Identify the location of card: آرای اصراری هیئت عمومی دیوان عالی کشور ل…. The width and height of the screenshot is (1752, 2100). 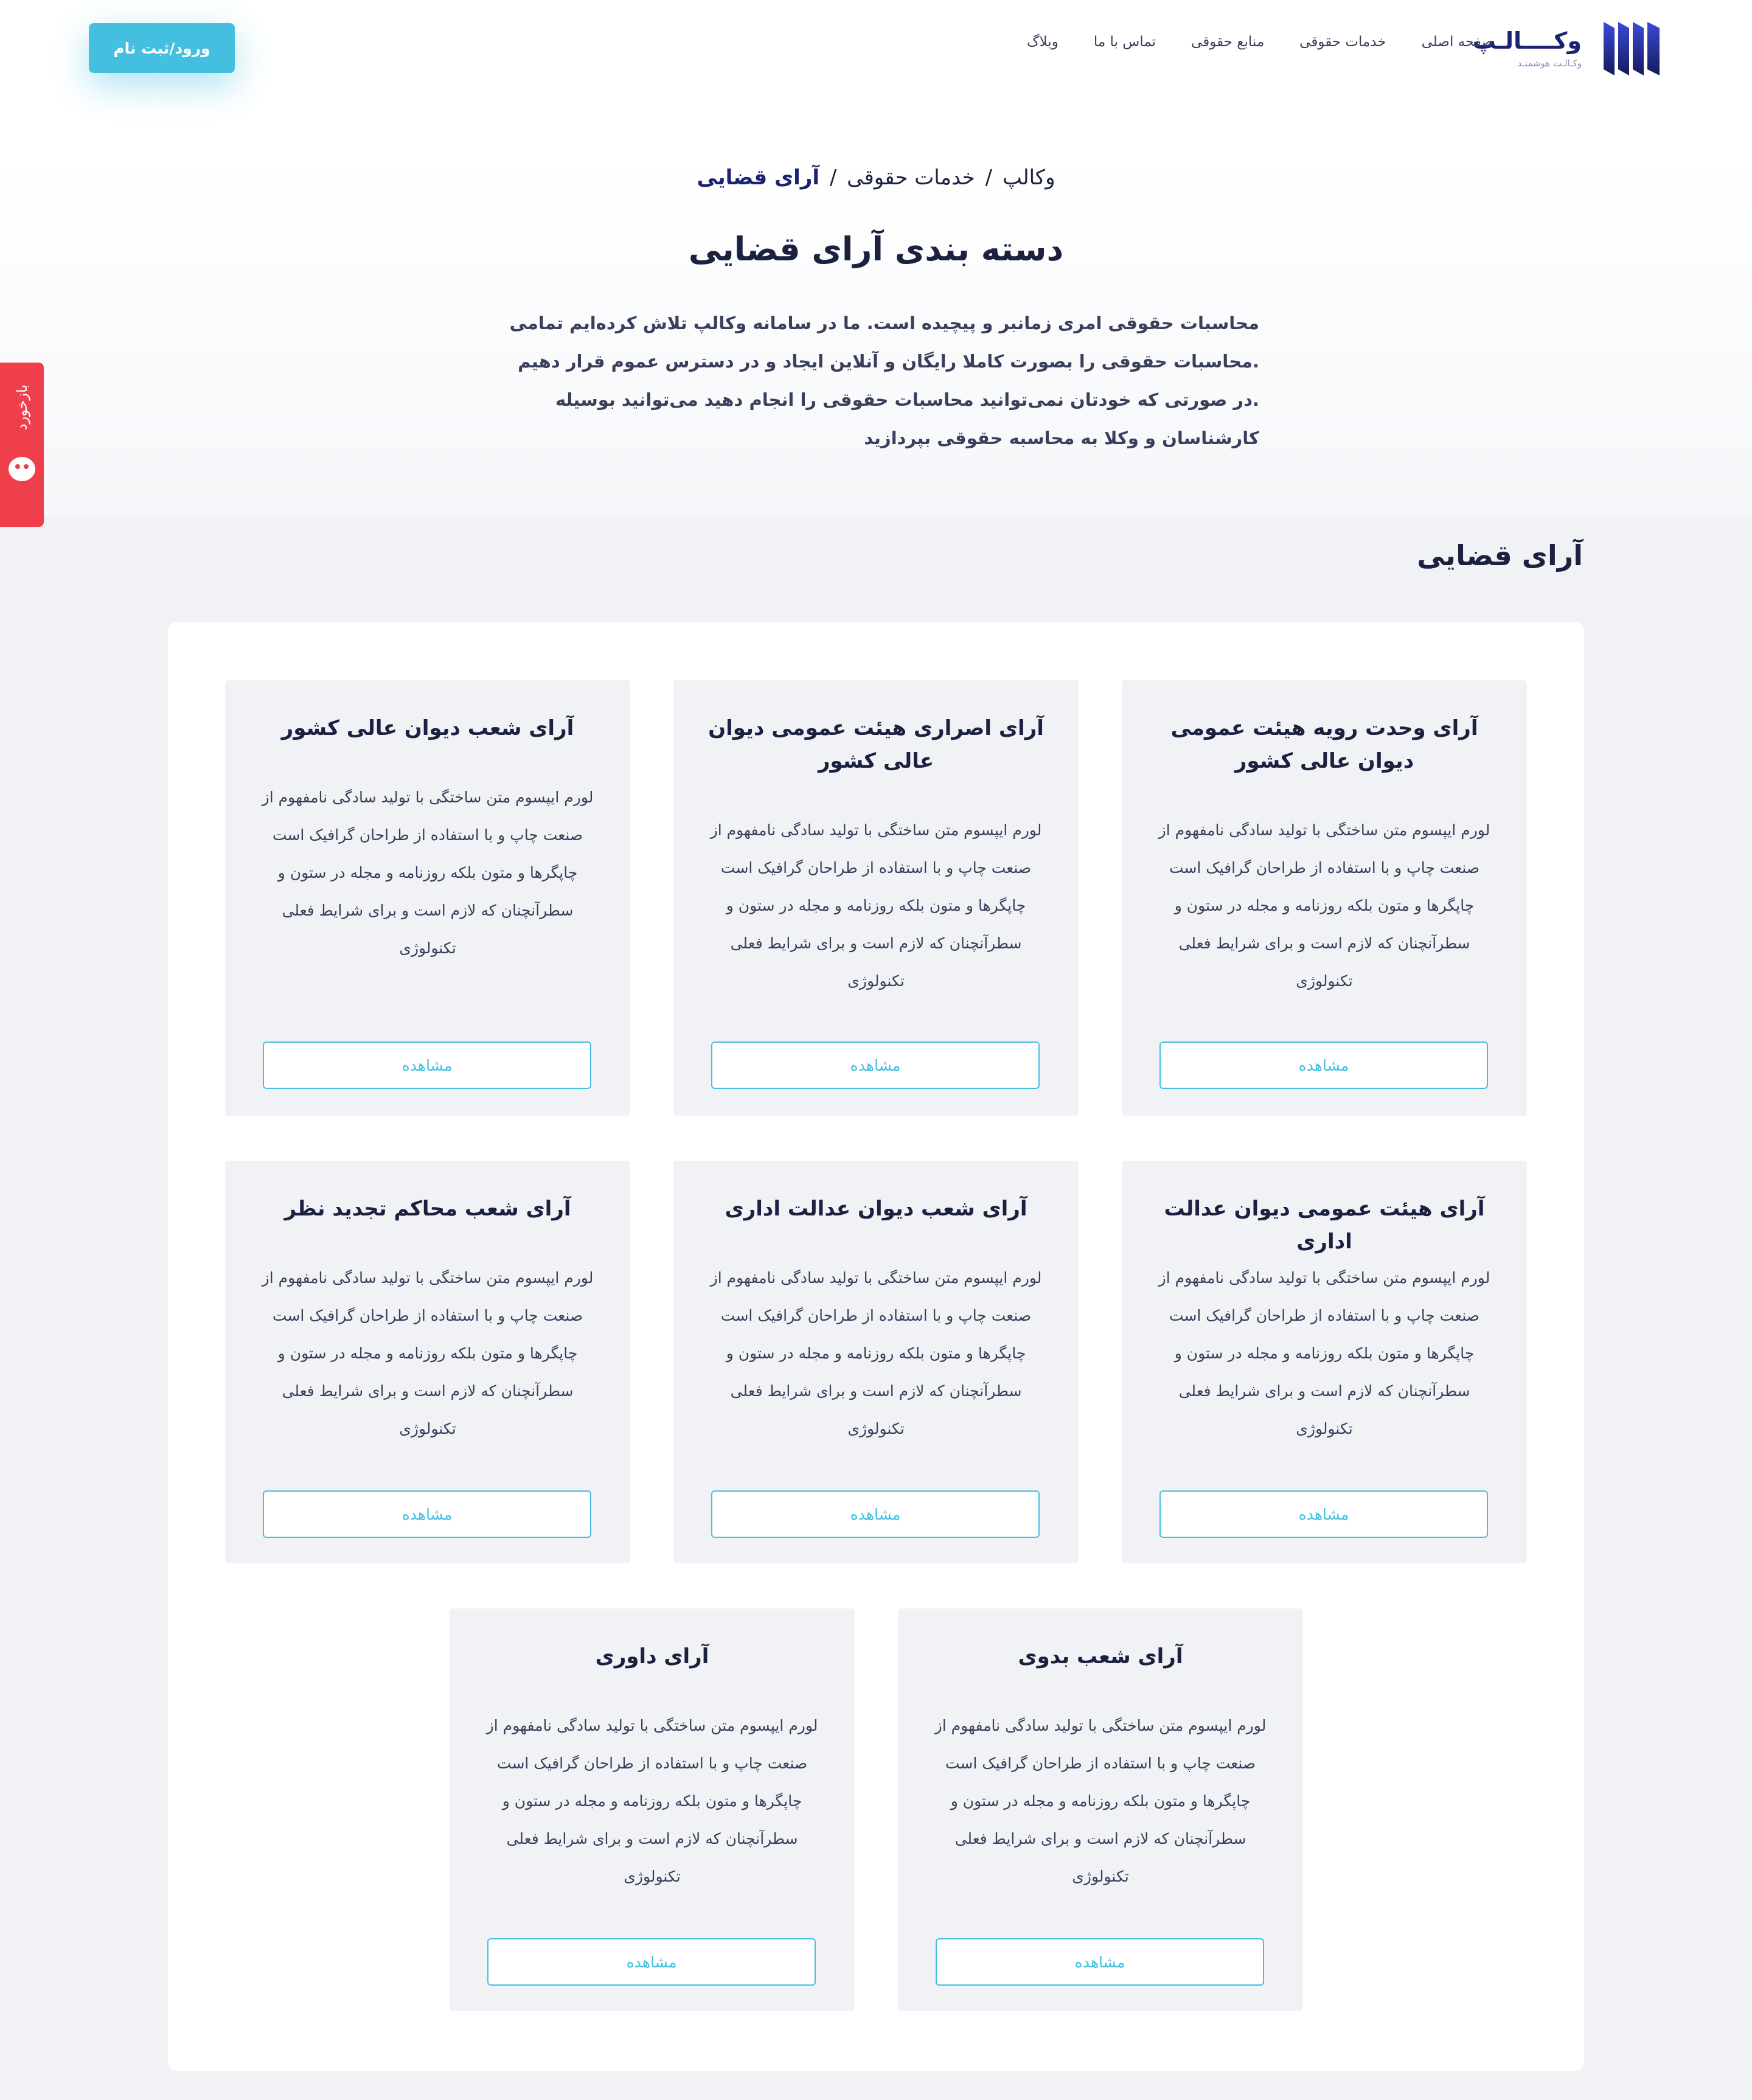
(876, 898).